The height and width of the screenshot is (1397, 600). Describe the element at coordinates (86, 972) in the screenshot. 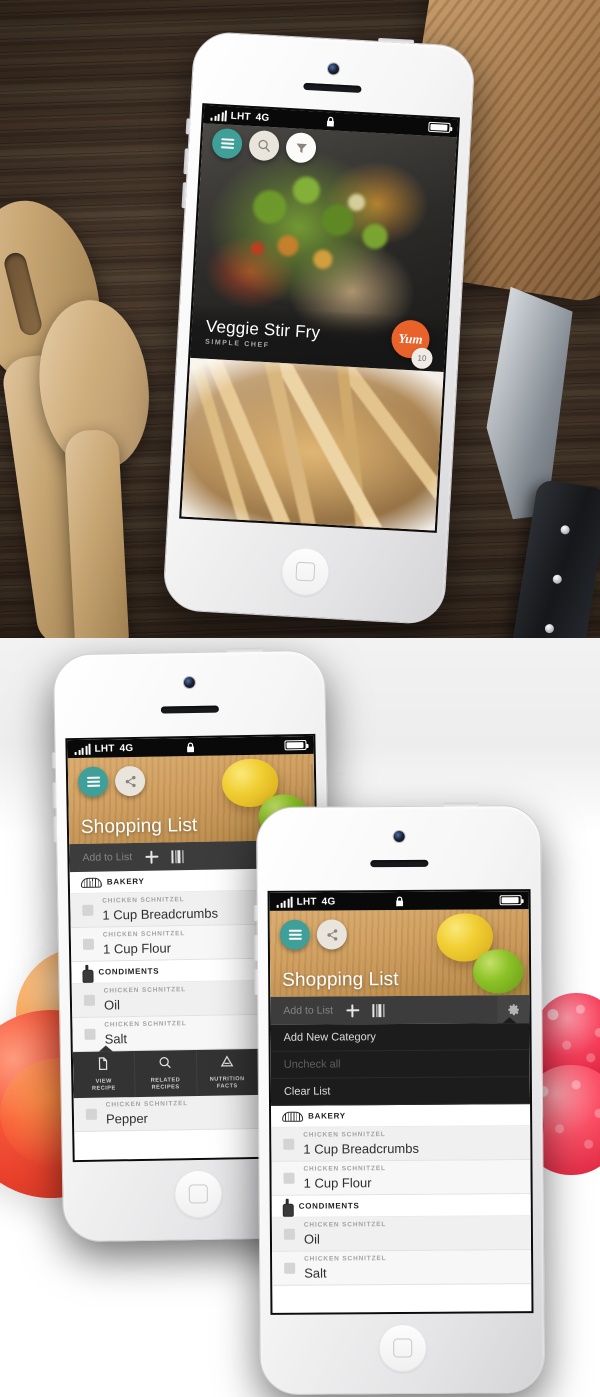

I see `bottle-icon` at that location.